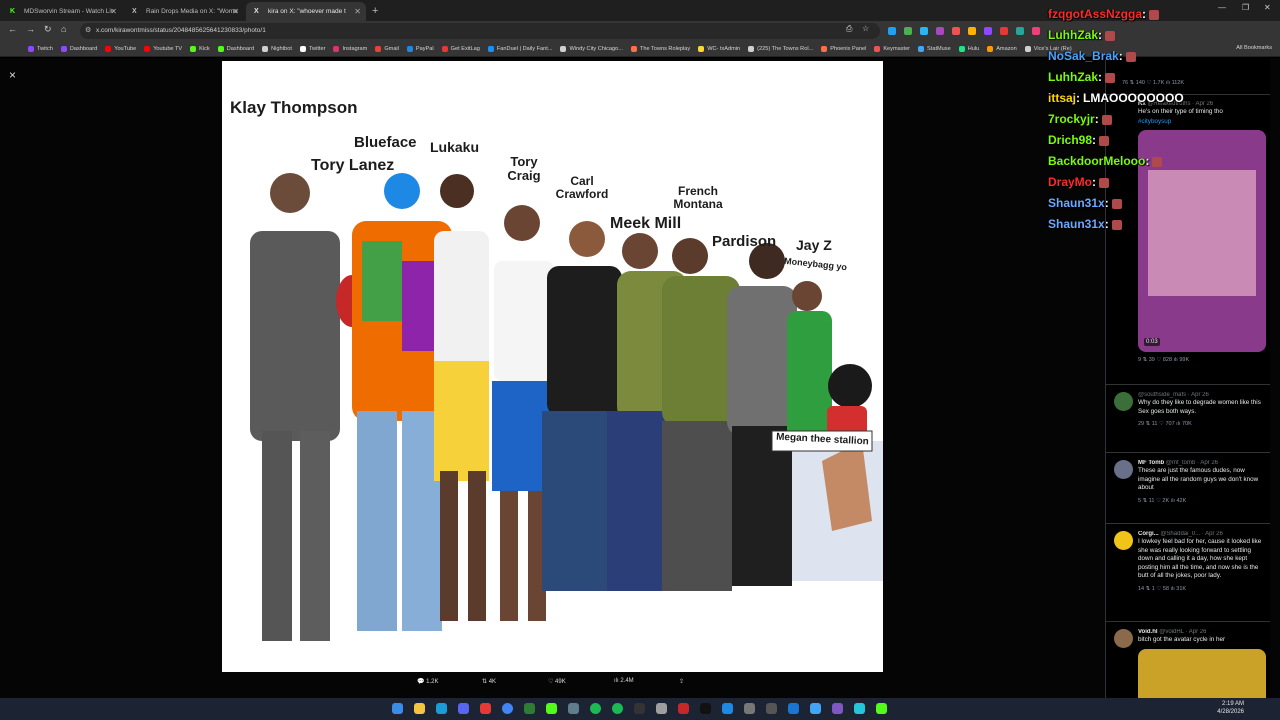 The image size is (1280, 720). Describe the element at coordinates (1148, 632) in the screenshot. I see `reply-name: Void.hl` at that location.